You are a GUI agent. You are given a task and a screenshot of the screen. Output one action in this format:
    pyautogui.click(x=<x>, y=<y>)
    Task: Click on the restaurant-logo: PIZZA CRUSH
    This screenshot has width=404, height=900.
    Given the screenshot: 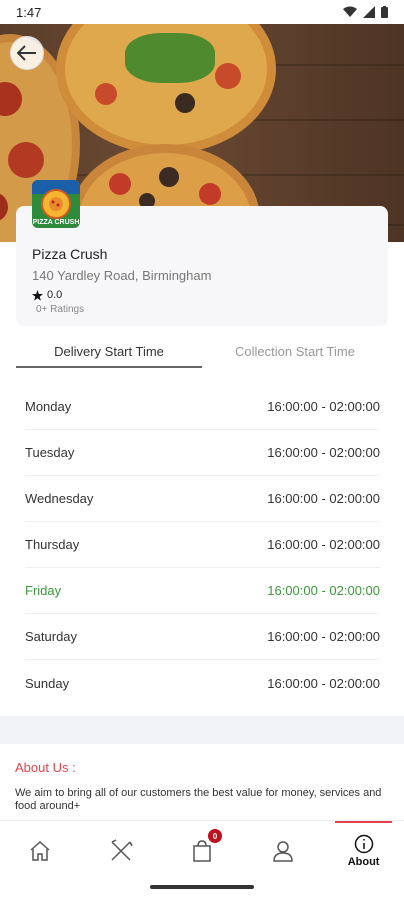 What is the action you would take?
    pyautogui.click(x=56, y=204)
    